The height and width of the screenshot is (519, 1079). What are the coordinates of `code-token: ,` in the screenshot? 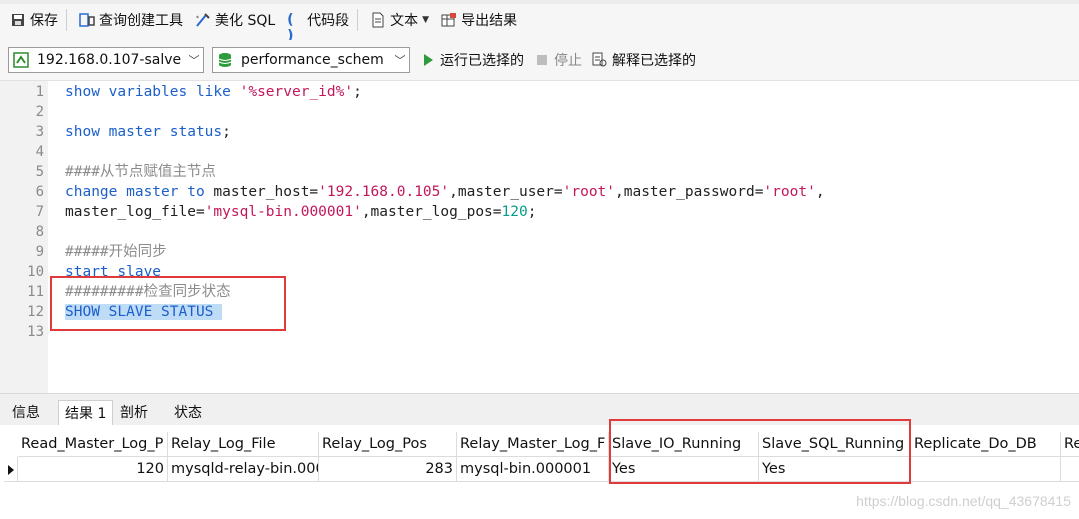 It's located at (820, 192).